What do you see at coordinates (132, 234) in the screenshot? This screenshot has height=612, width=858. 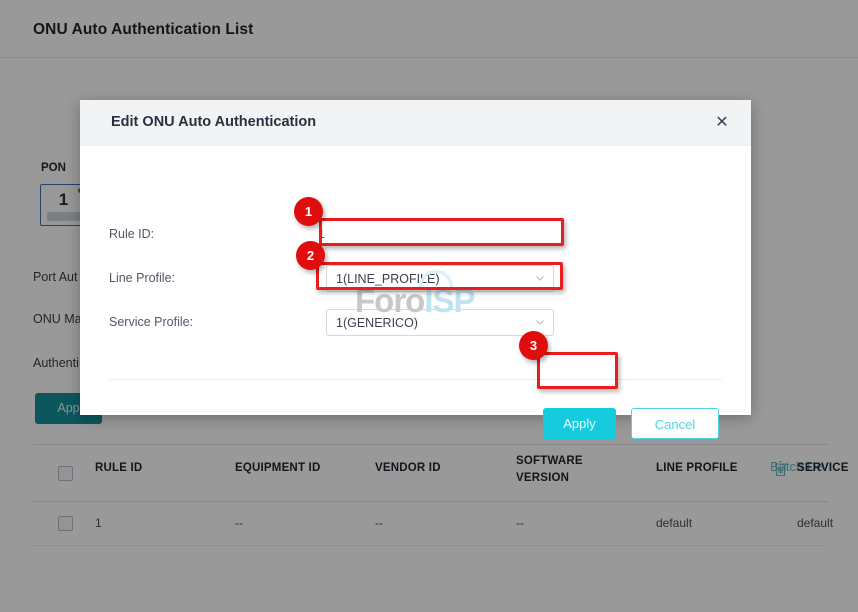 I see `label-rule-id: Rule ID:` at bounding box center [132, 234].